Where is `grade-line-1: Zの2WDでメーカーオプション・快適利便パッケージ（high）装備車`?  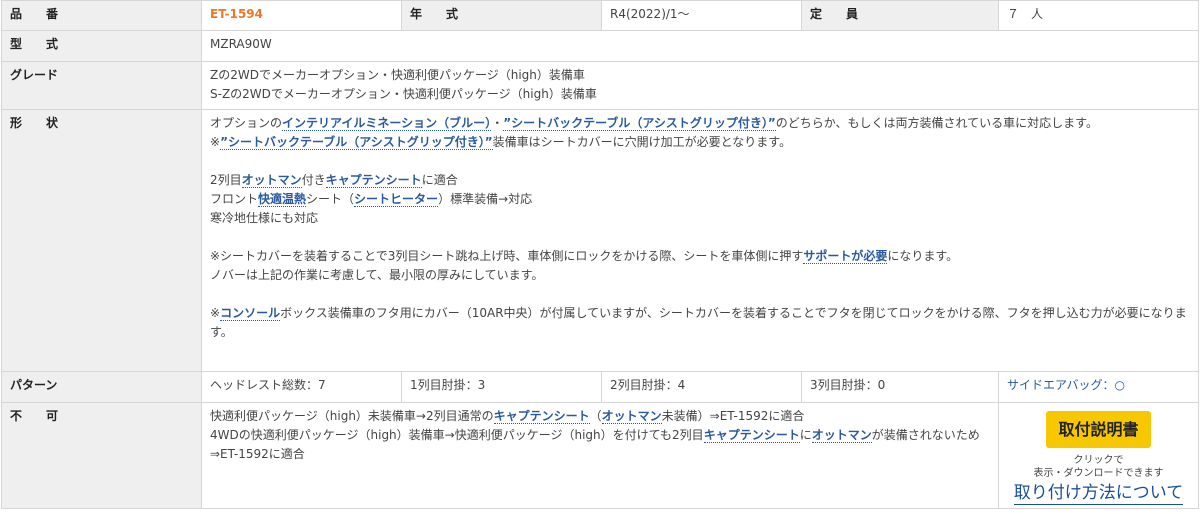 grade-line-1: Zの2WDでメーカーオプション・快適利便パッケージ（high）装備車 is located at coordinates (397, 75).